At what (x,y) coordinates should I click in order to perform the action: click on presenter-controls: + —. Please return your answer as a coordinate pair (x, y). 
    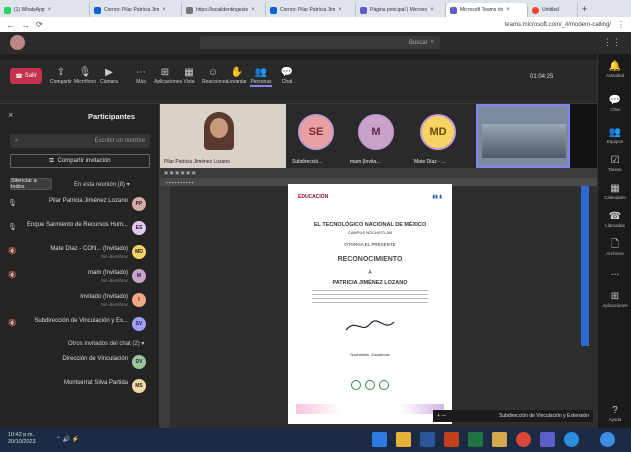
    Looking at the image, I should click on (441, 416).